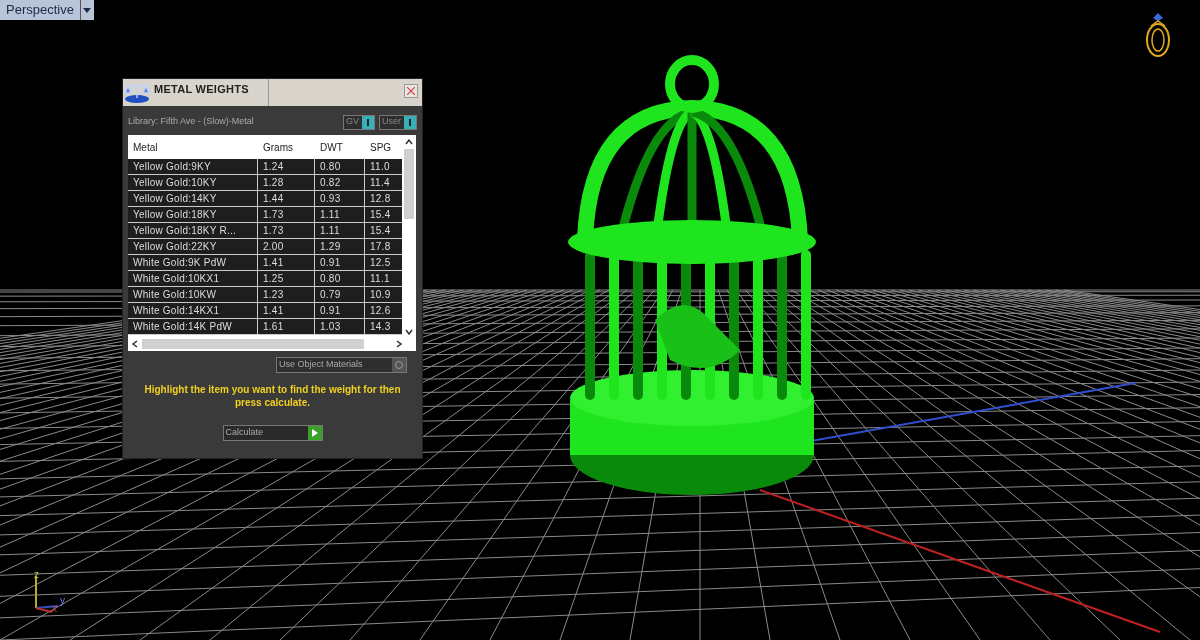  Describe the element at coordinates (272, 396) in the screenshot. I see `instruction-text: Highlight the item you want to find the weight for then press calculate.` at that location.